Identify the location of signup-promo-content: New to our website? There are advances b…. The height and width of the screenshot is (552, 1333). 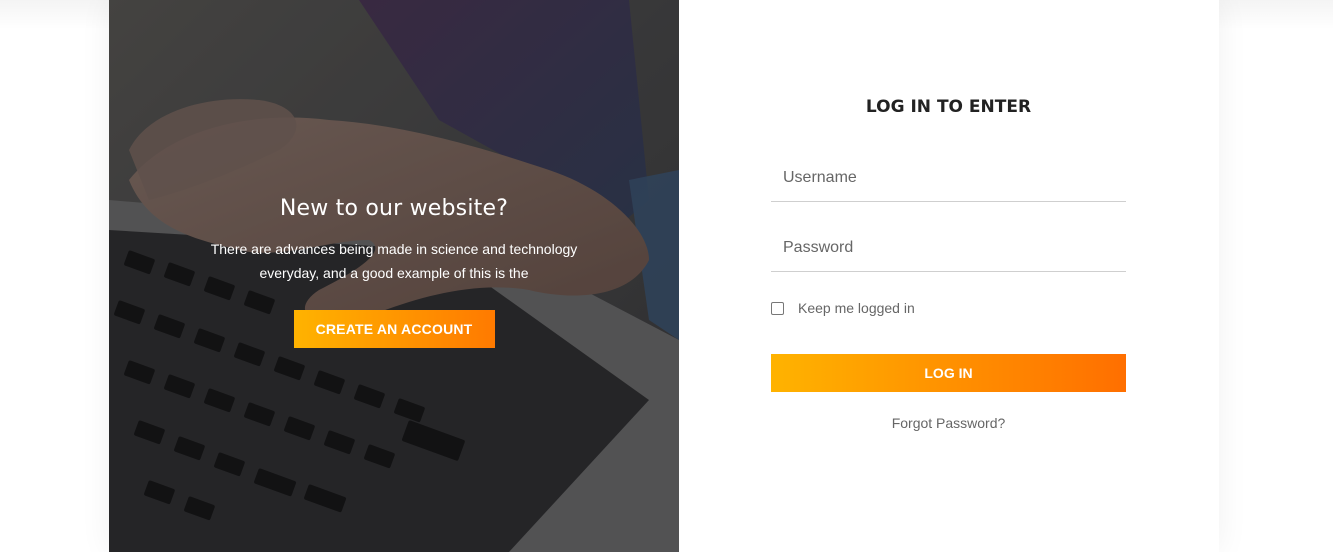
(394, 272).